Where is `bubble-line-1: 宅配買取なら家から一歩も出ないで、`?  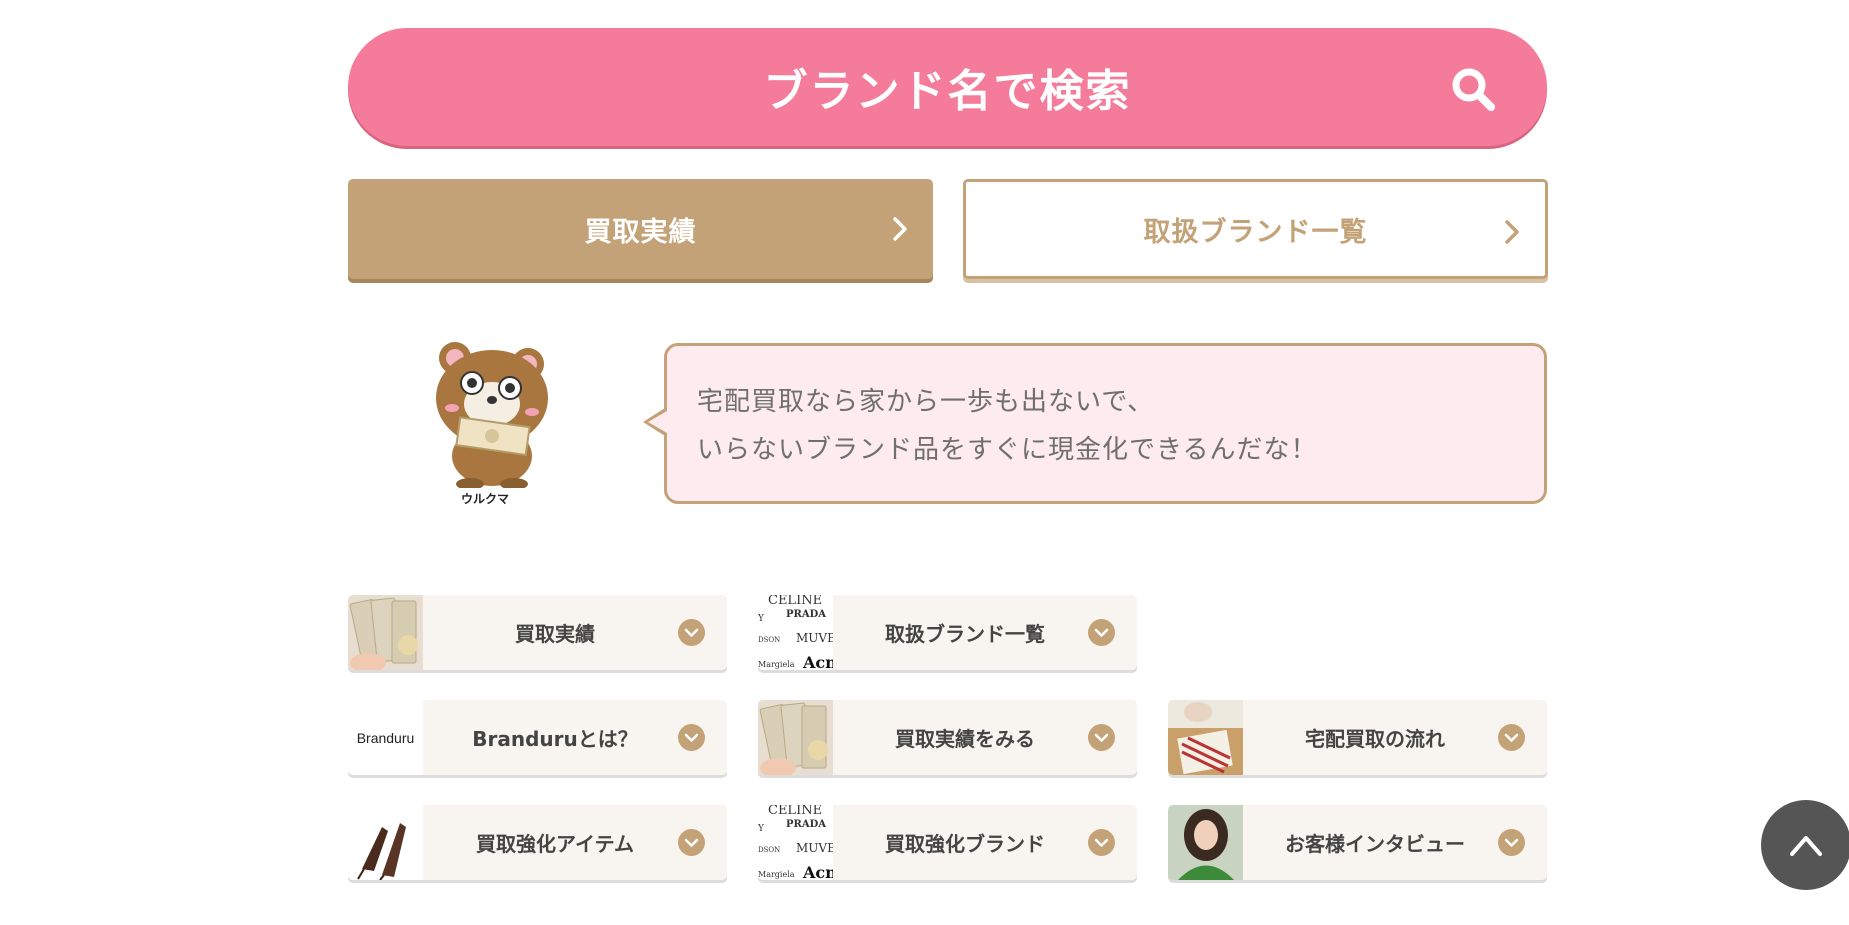 bubble-line-1: 宅配買取なら家から一歩も出ないで、 is located at coordinates (926, 402).